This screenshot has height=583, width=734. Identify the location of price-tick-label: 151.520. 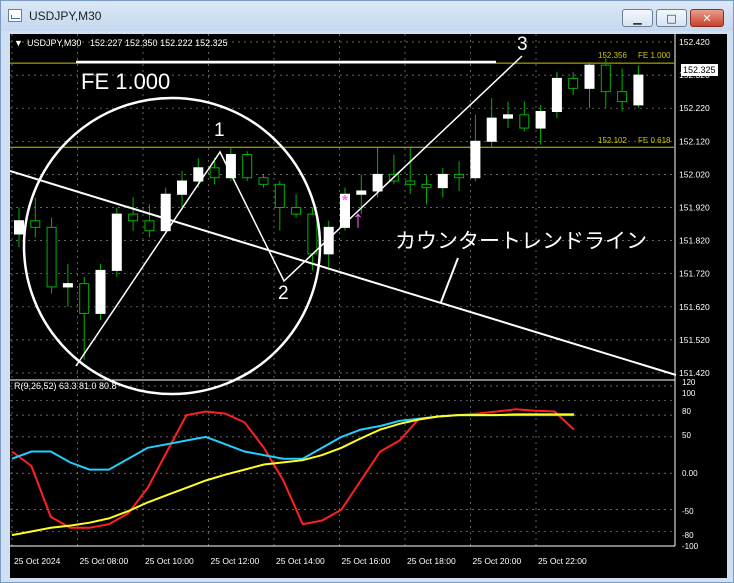
(694, 340).